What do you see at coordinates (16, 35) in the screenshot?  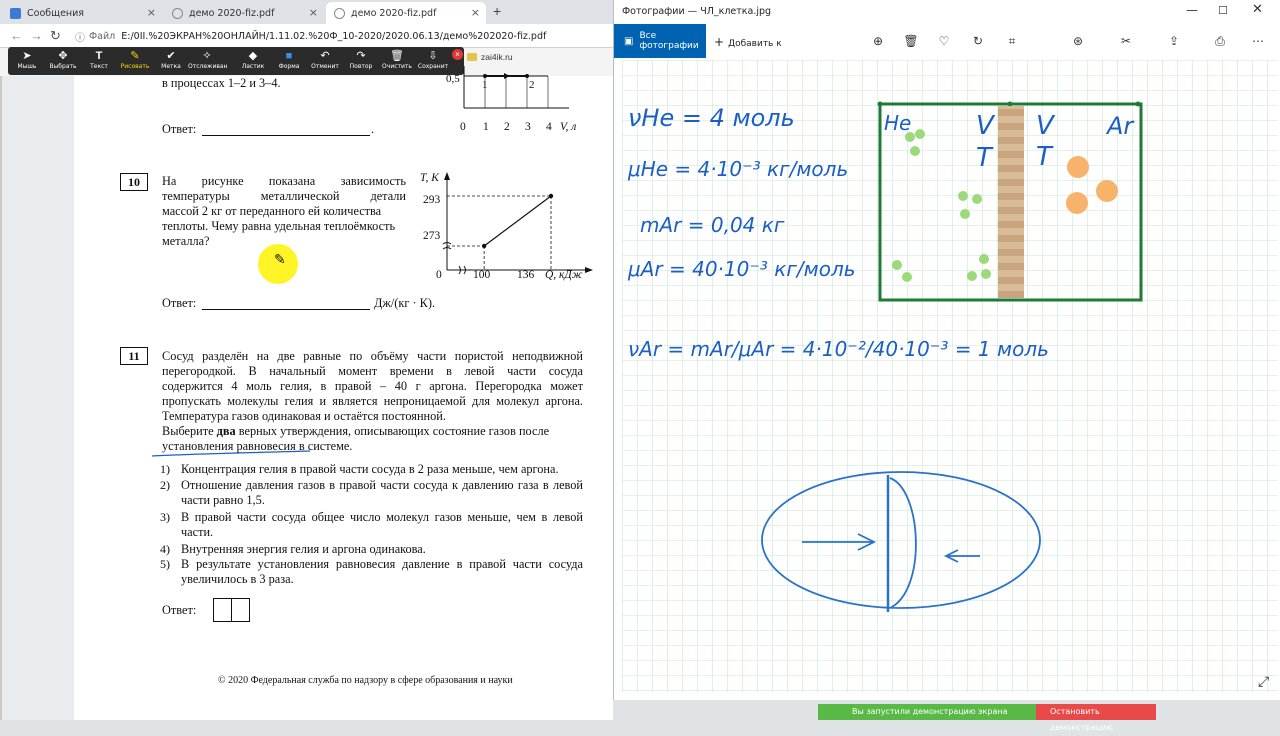 I see `back-icon: ←` at bounding box center [16, 35].